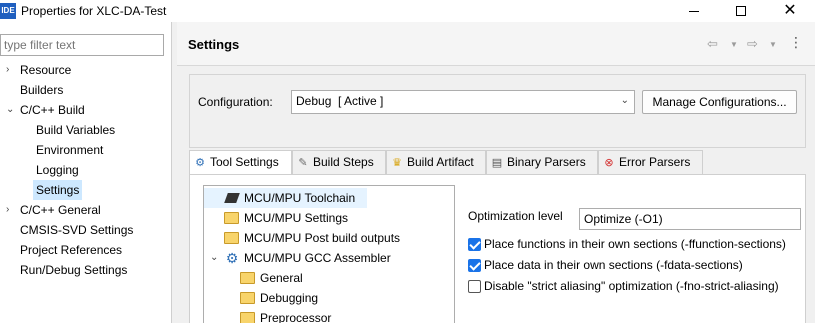 This screenshot has width=815, height=323. Describe the element at coordinates (773, 44) in the screenshot. I see `forward-dropdown-icon: ▼` at that location.